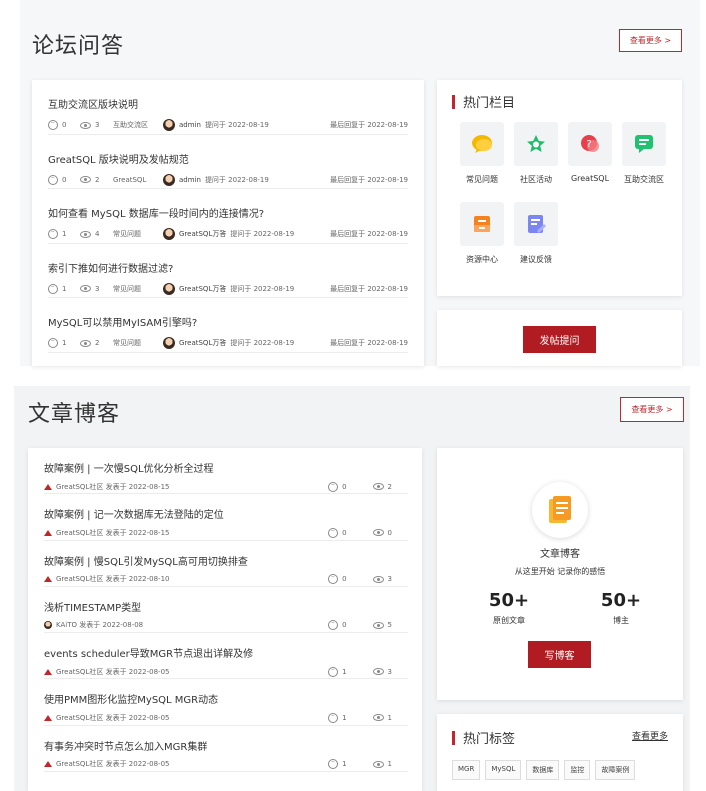 This screenshot has height=791, width=706. I want to click on forum-post-title: MySQL可以禁用MyISAM引擎吗?, so click(228, 321).